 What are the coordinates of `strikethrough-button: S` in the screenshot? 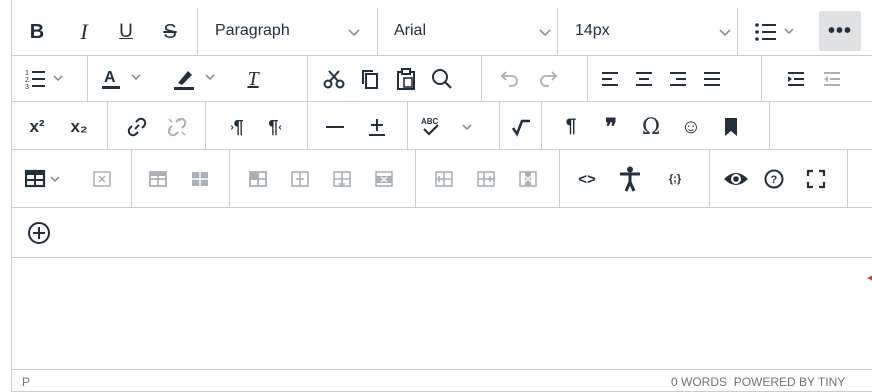 It's located at (170, 32).